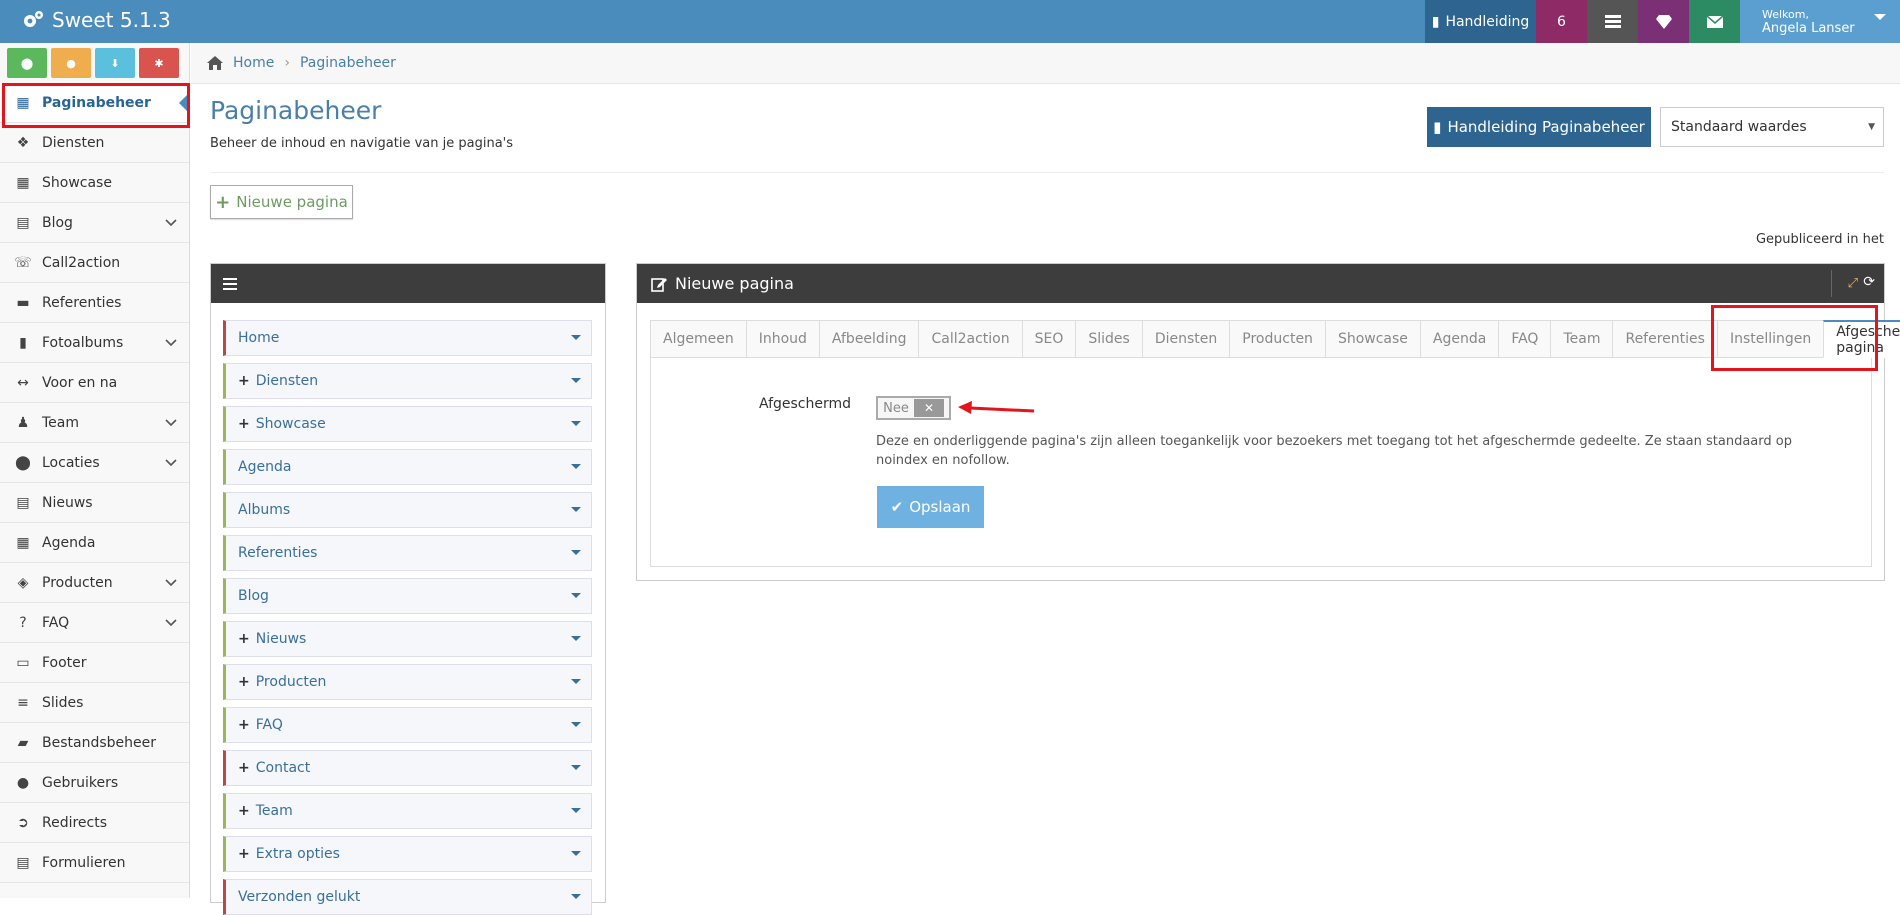 This screenshot has height=915, width=1900. Describe the element at coordinates (94, 423) in the screenshot. I see `sidebar-item-team: ♟ Team` at that location.